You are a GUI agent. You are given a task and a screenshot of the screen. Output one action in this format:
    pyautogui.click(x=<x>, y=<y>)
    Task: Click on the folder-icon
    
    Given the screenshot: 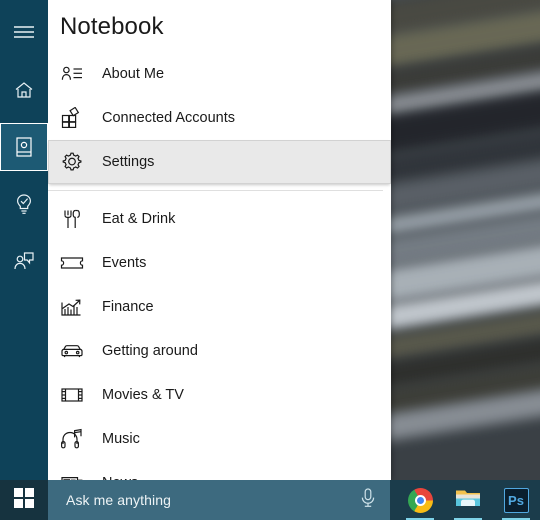 What is the action you would take?
    pyautogui.click(x=468, y=500)
    